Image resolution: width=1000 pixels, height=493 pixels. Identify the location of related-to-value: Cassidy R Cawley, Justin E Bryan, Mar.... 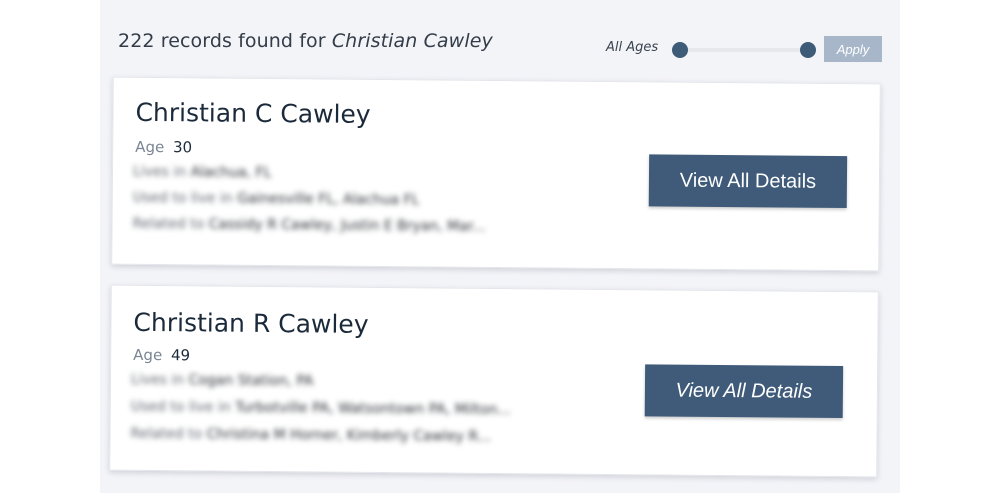
(347, 225).